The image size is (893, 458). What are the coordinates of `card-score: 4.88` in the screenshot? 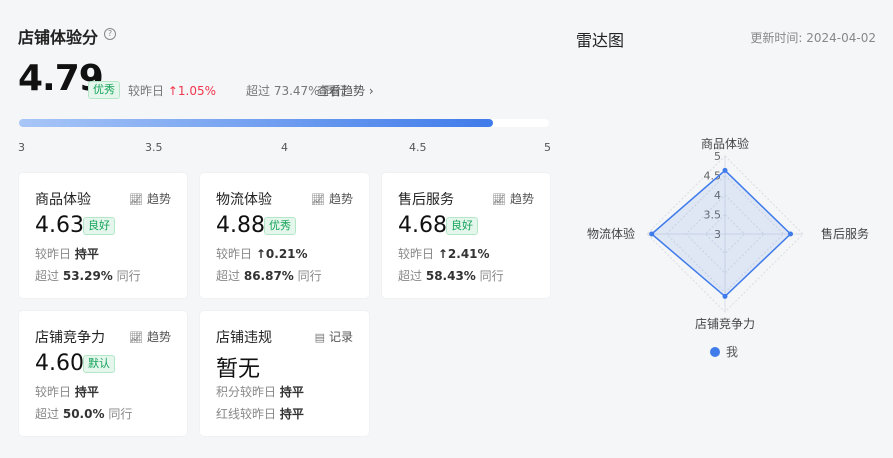 It's located at (240, 225).